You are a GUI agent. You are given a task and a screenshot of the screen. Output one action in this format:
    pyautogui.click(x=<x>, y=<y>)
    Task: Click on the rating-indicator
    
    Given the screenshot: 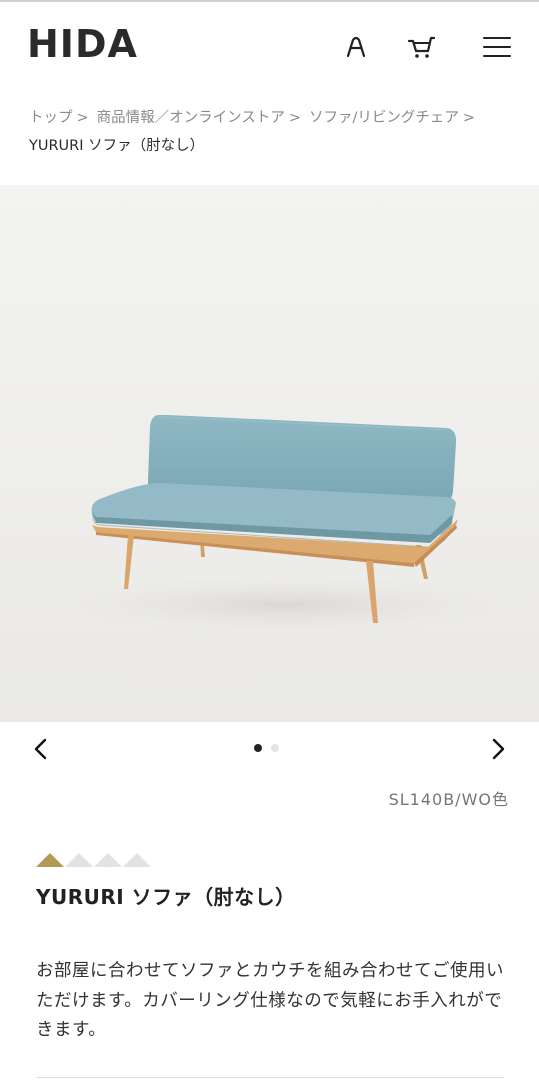 What is the action you would take?
    pyautogui.click(x=94, y=860)
    